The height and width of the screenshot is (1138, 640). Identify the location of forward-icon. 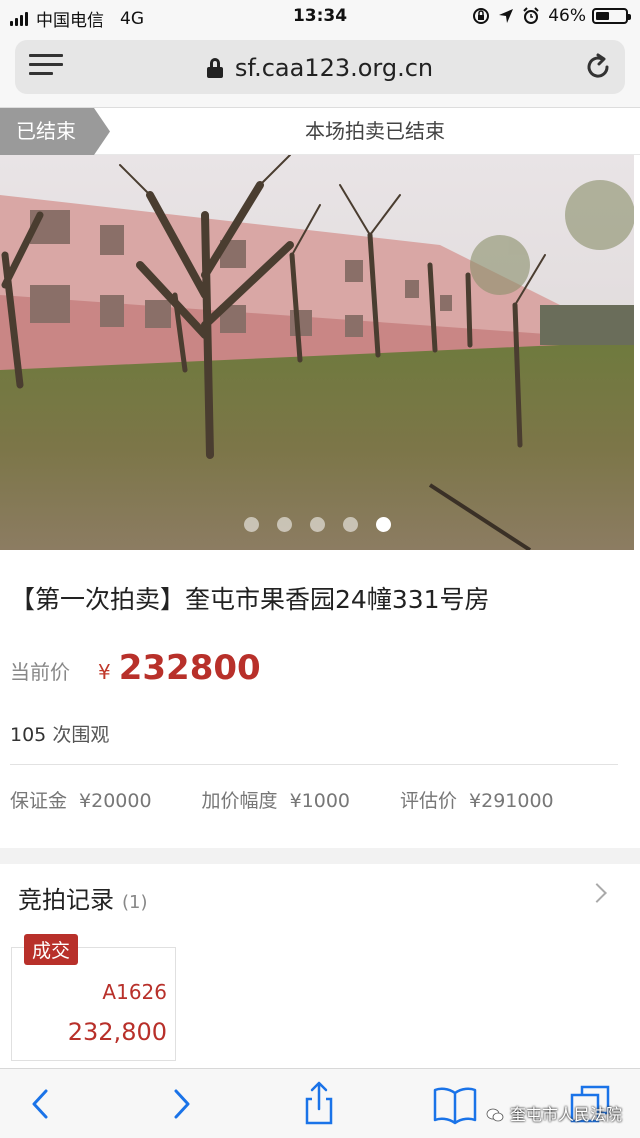
(181, 1104).